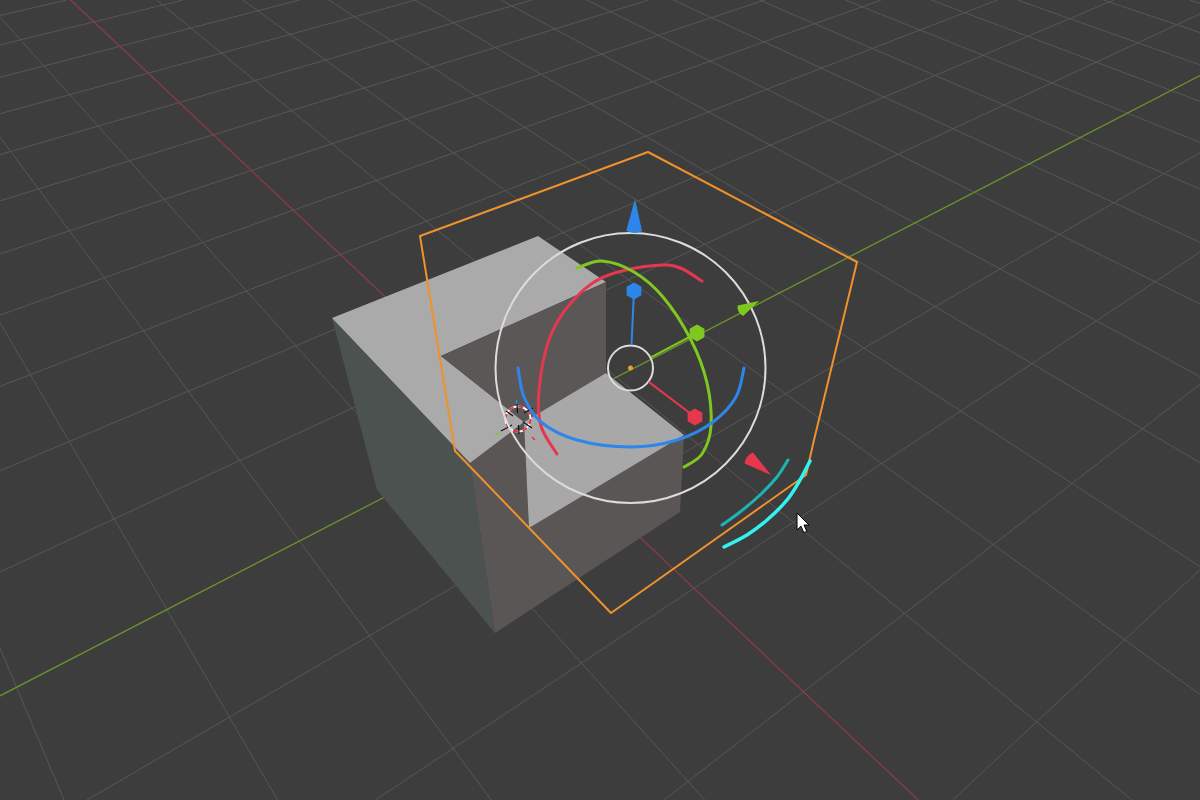 The width and height of the screenshot is (1200, 800). I want to click on mouse-pointer-icon, so click(803, 523).